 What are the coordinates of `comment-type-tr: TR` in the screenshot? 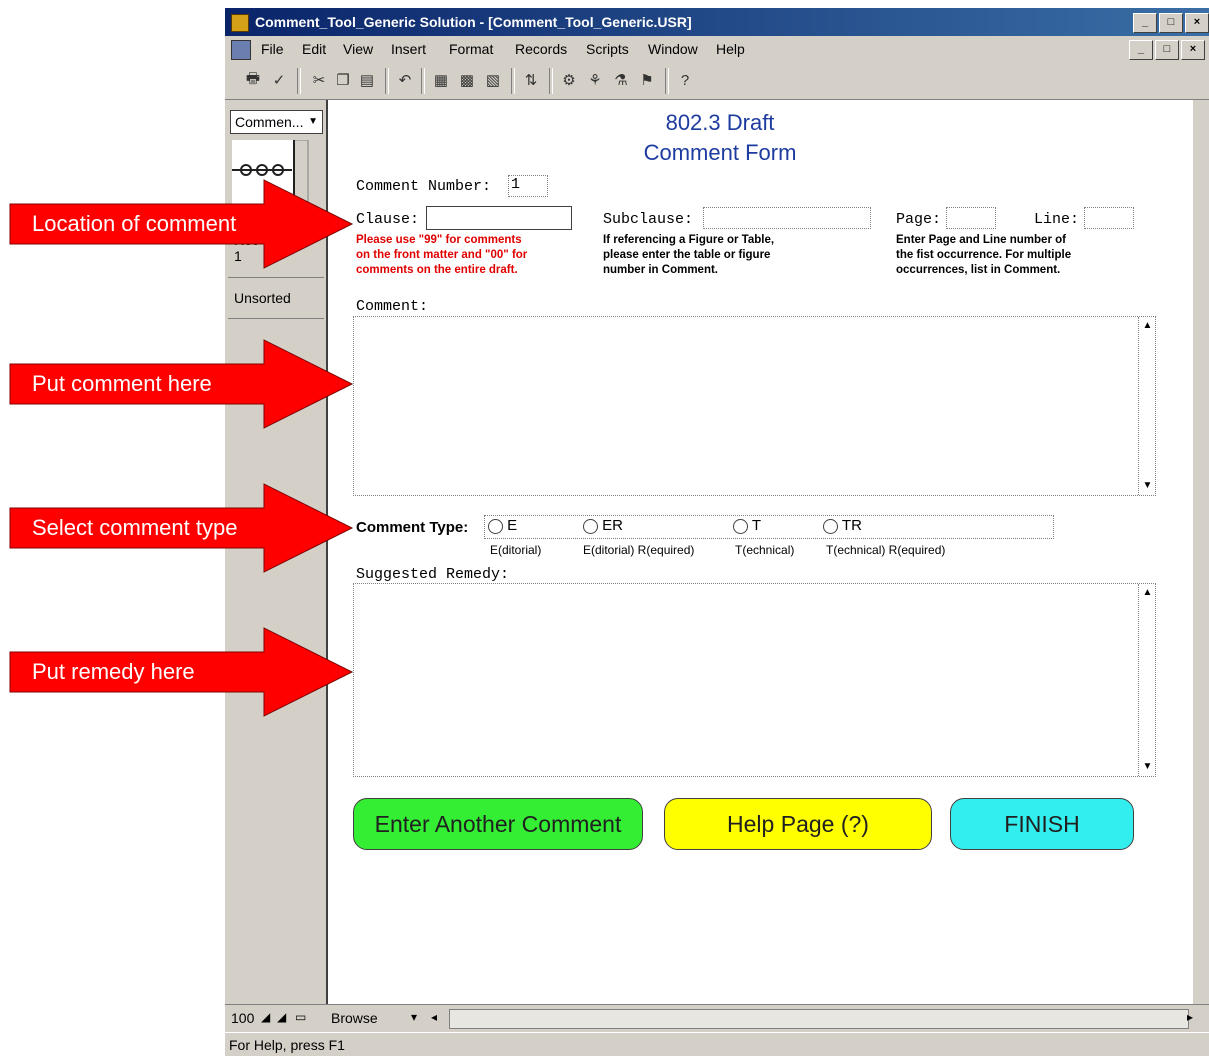 It's located at (842, 525).